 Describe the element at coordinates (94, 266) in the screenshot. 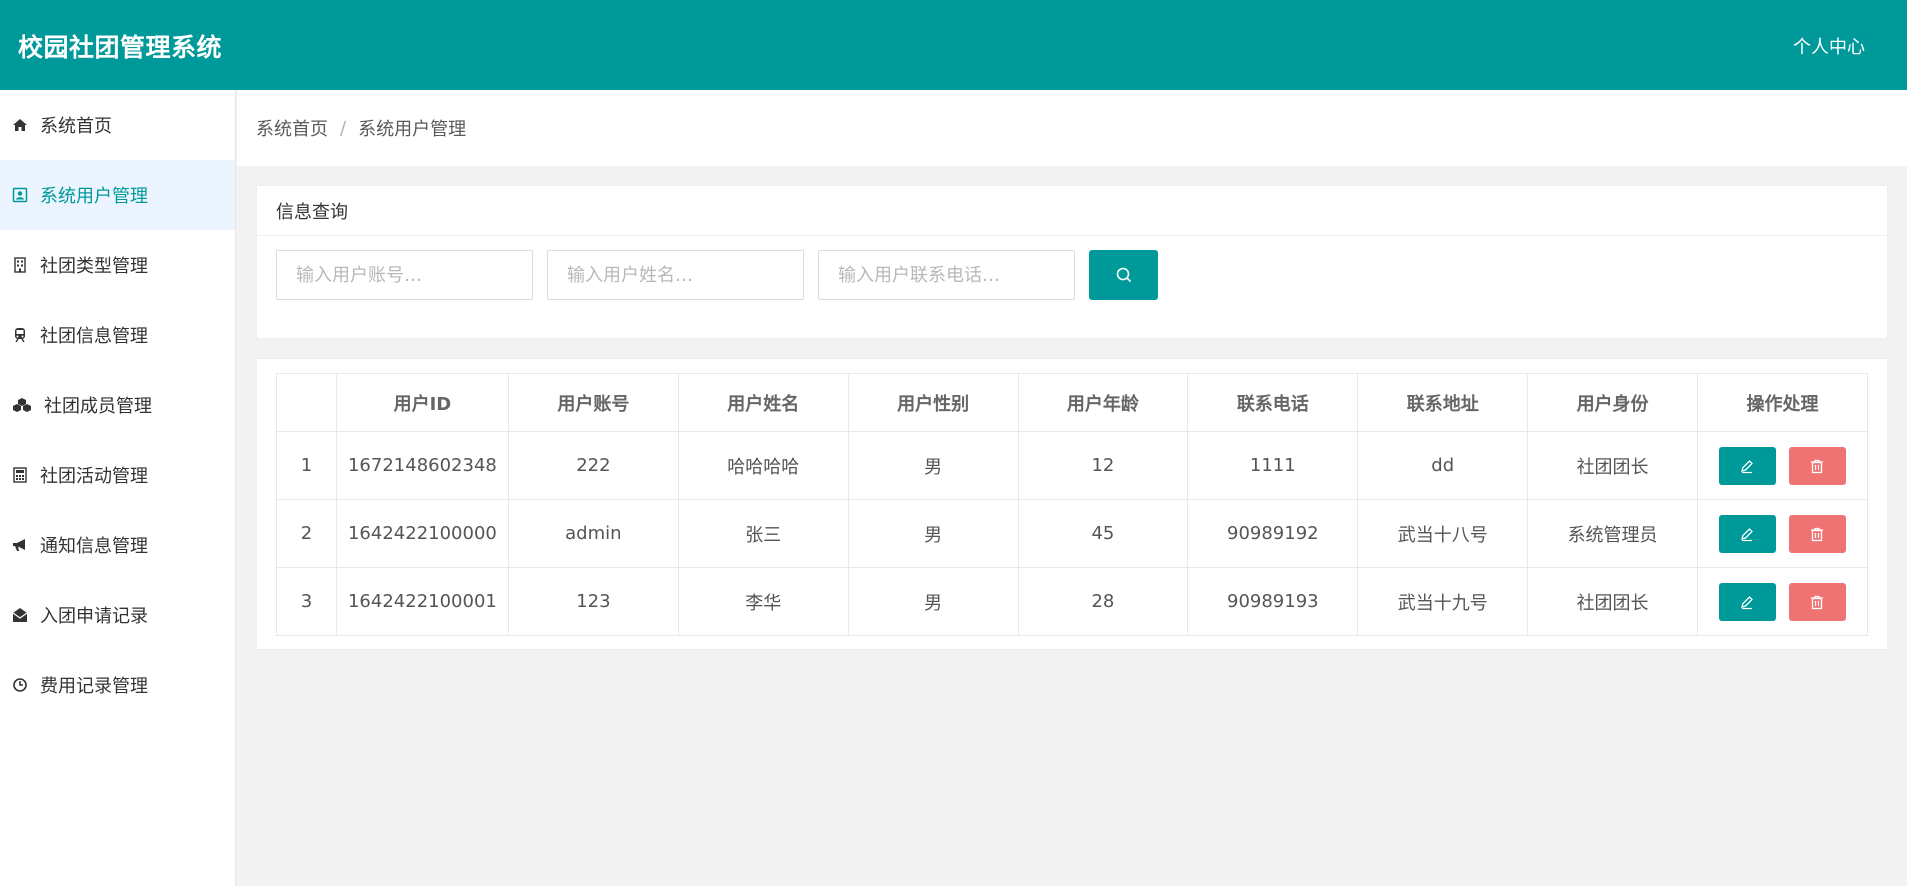

I see `sidebar-item-label: 社团类型管理` at that location.